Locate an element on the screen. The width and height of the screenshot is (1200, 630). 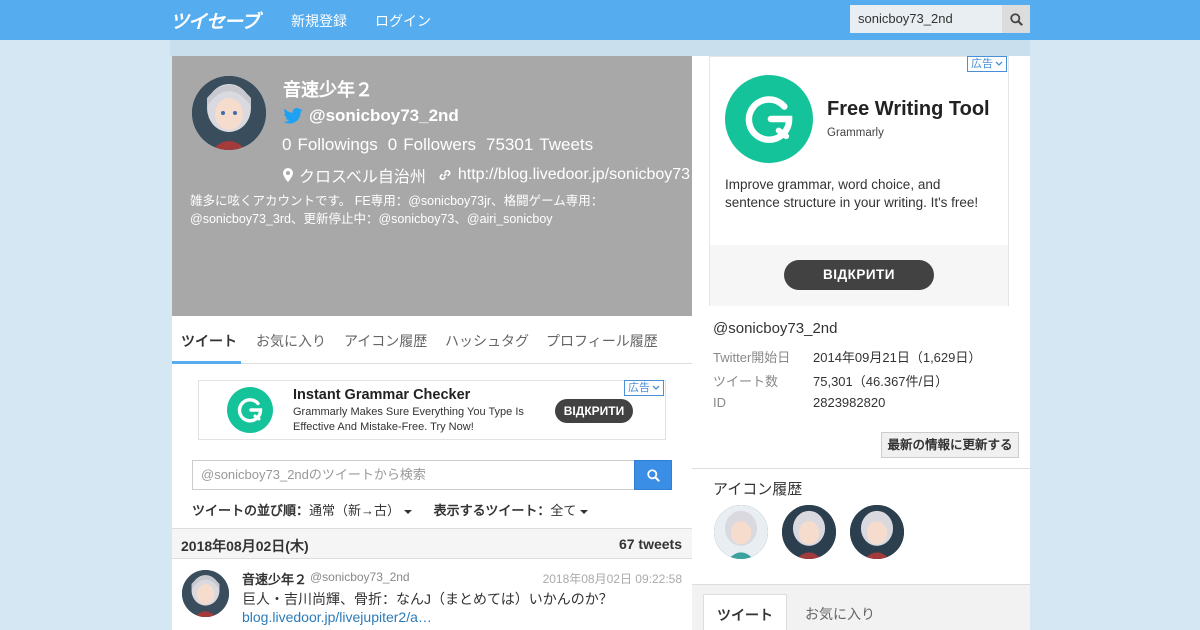
profile-url: http://blog.livedoor.jp/sonicboy73 is located at coordinates (574, 175).